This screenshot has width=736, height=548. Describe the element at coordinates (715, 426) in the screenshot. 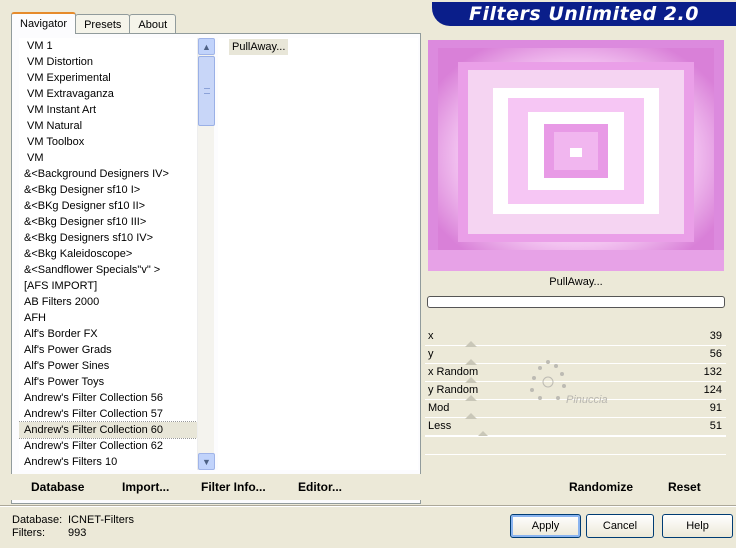

I see `param-value: 51` at that location.